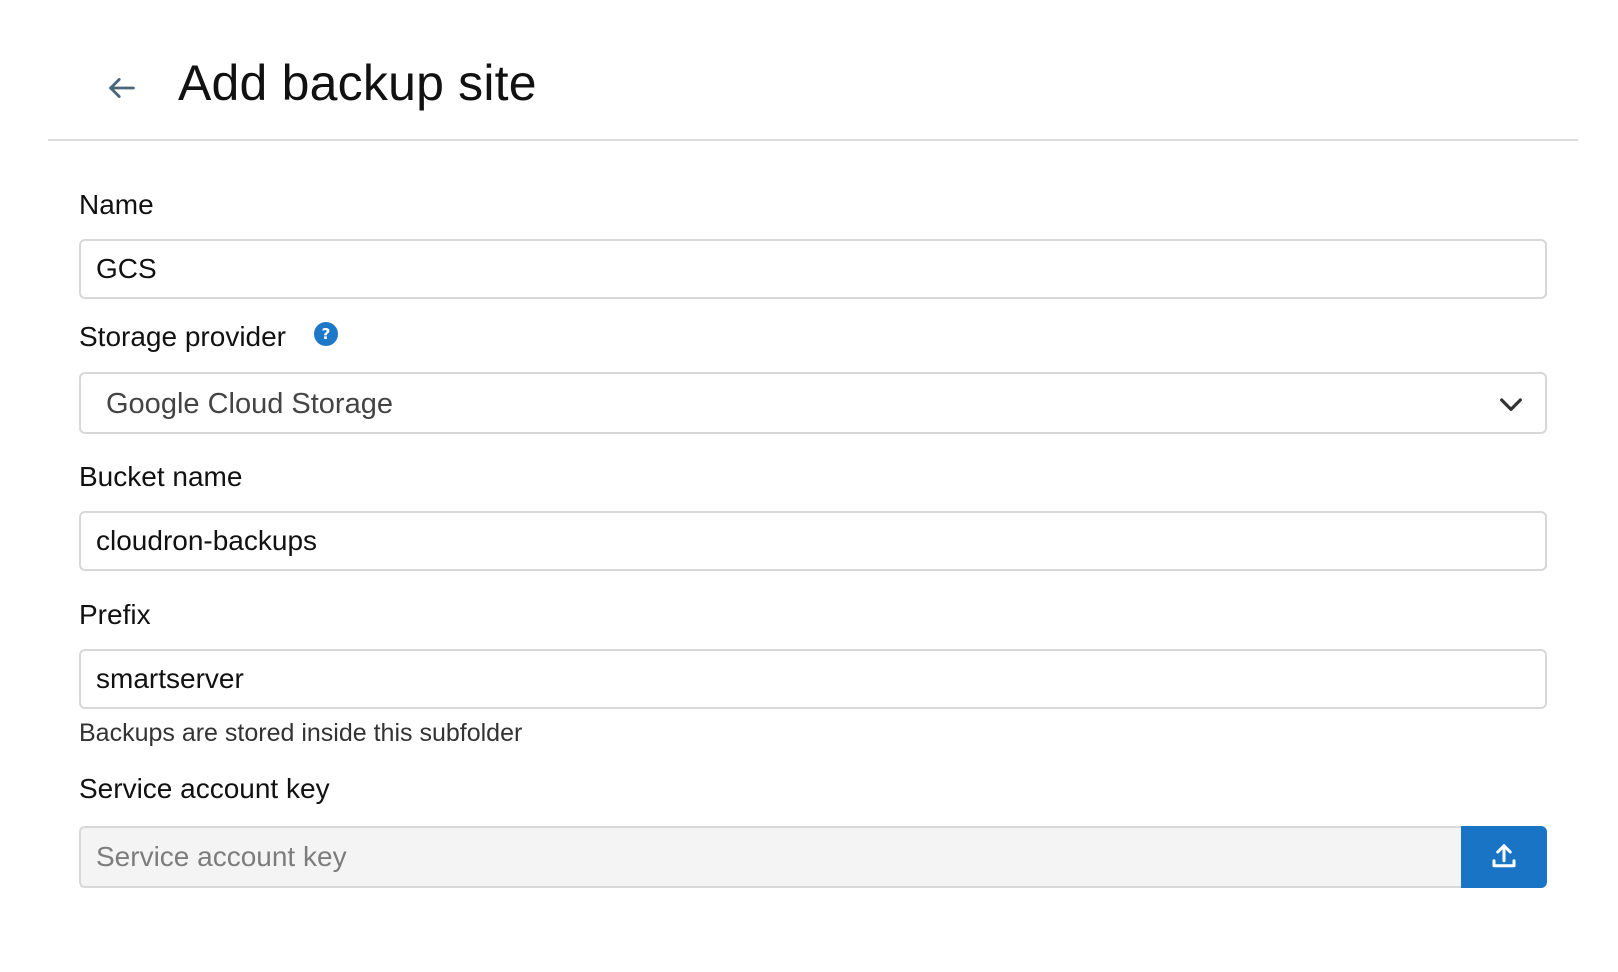 The height and width of the screenshot is (972, 1618). What do you see at coordinates (161, 476) in the screenshot?
I see `bucket-name-label: Bucket name` at bounding box center [161, 476].